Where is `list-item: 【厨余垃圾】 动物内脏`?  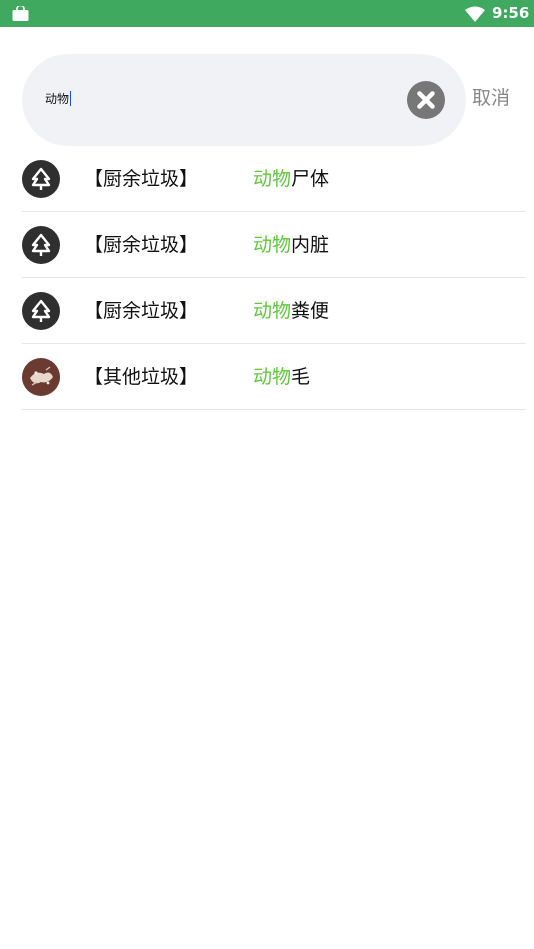 list-item: 【厨余垃圾】 动物内脏 is located at coordinates (274, 245).